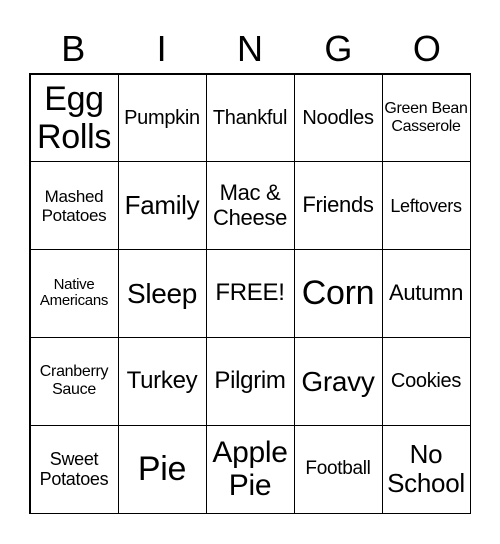 This screenshot has height=544, width=500. What do you see at coordinates (74, 381) in the screenshot?
I see `bingo-cell: Cranberry Sauce` at bounding box center [74, 381].